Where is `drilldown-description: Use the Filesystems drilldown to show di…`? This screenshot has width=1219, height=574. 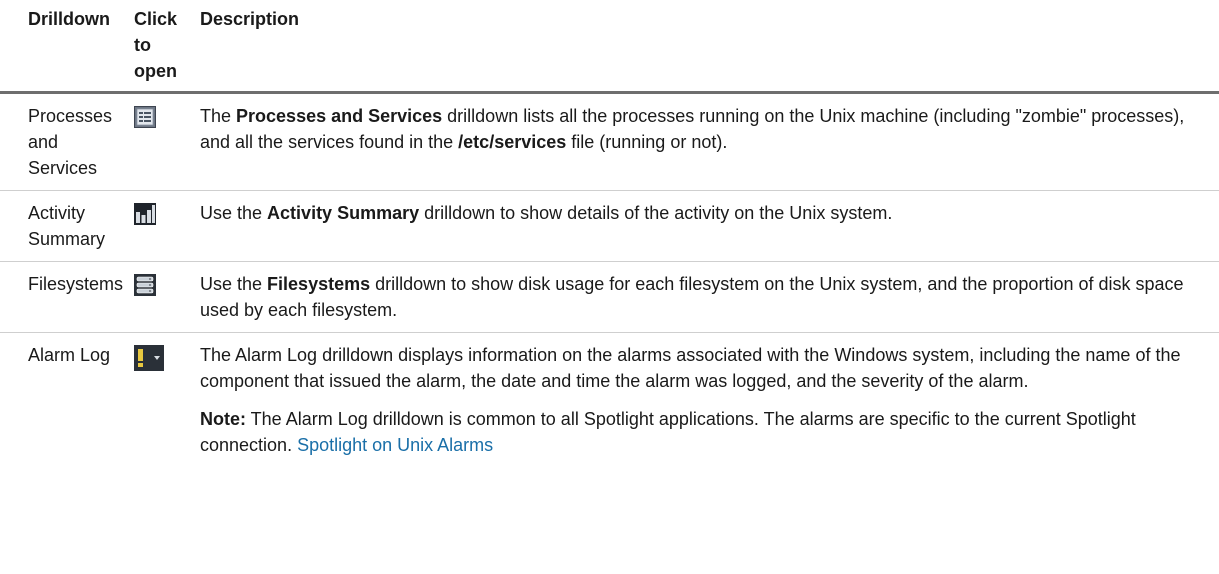 drilldown-description: Use the Filesystems drilldown to show di… is located at coordinates (705, 297).